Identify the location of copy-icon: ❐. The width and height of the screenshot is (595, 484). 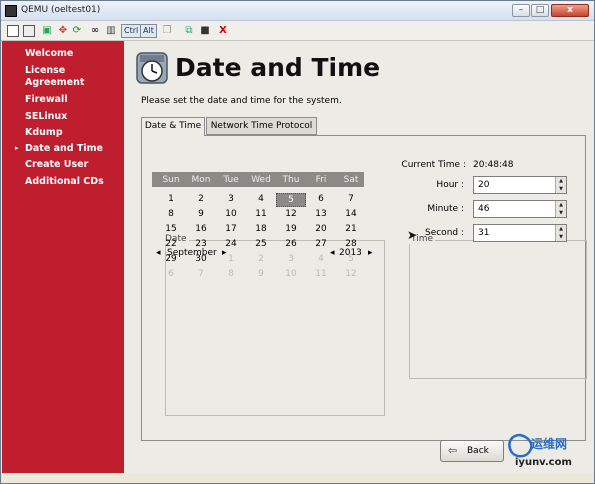
(167, 31).